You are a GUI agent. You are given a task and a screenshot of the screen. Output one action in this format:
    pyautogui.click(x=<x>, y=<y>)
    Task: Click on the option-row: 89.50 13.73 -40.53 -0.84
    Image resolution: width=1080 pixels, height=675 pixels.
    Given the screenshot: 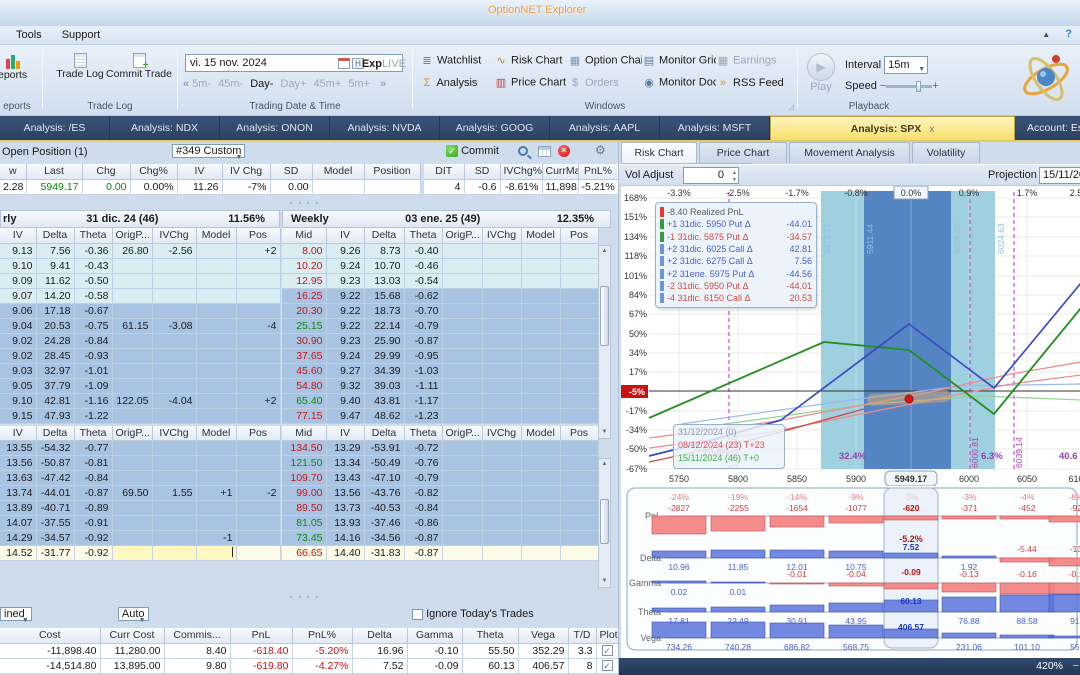 What is the action you would take?
    pyautogui.click(x=440, y=508)
    